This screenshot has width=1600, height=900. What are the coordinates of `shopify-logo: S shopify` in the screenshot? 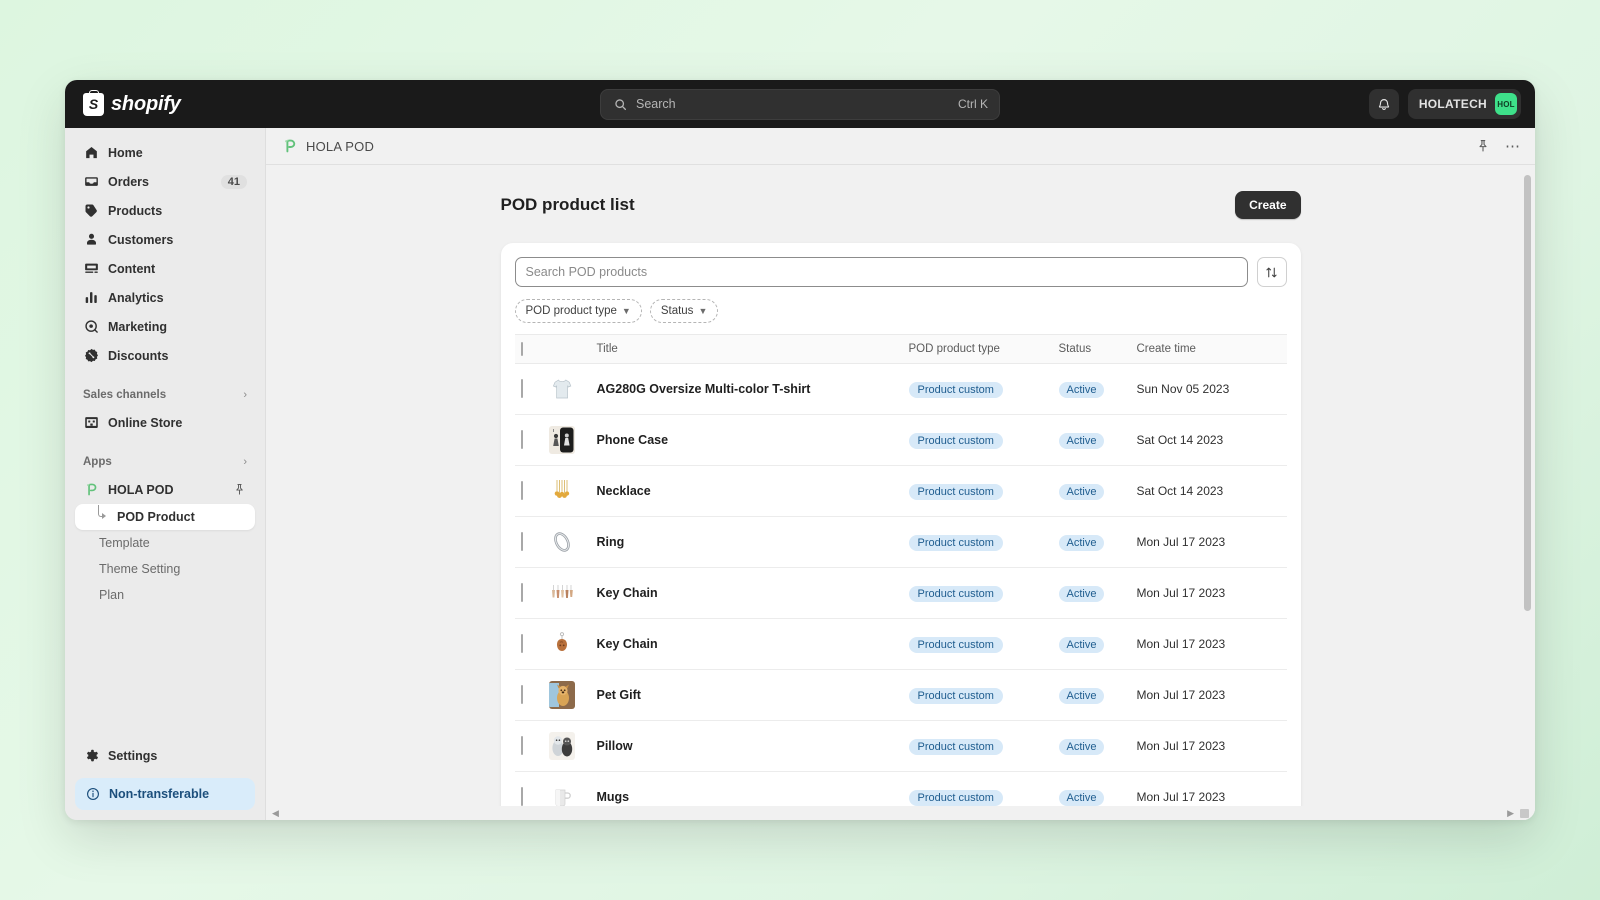 It's located at (130, 102).